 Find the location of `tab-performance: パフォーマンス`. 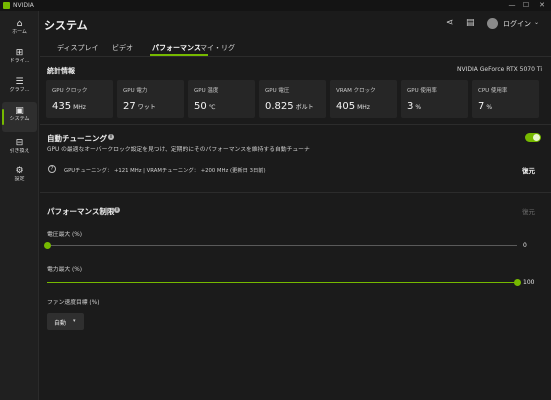

tab-performance: パフォーマンス is located at coordinates (176, 48).